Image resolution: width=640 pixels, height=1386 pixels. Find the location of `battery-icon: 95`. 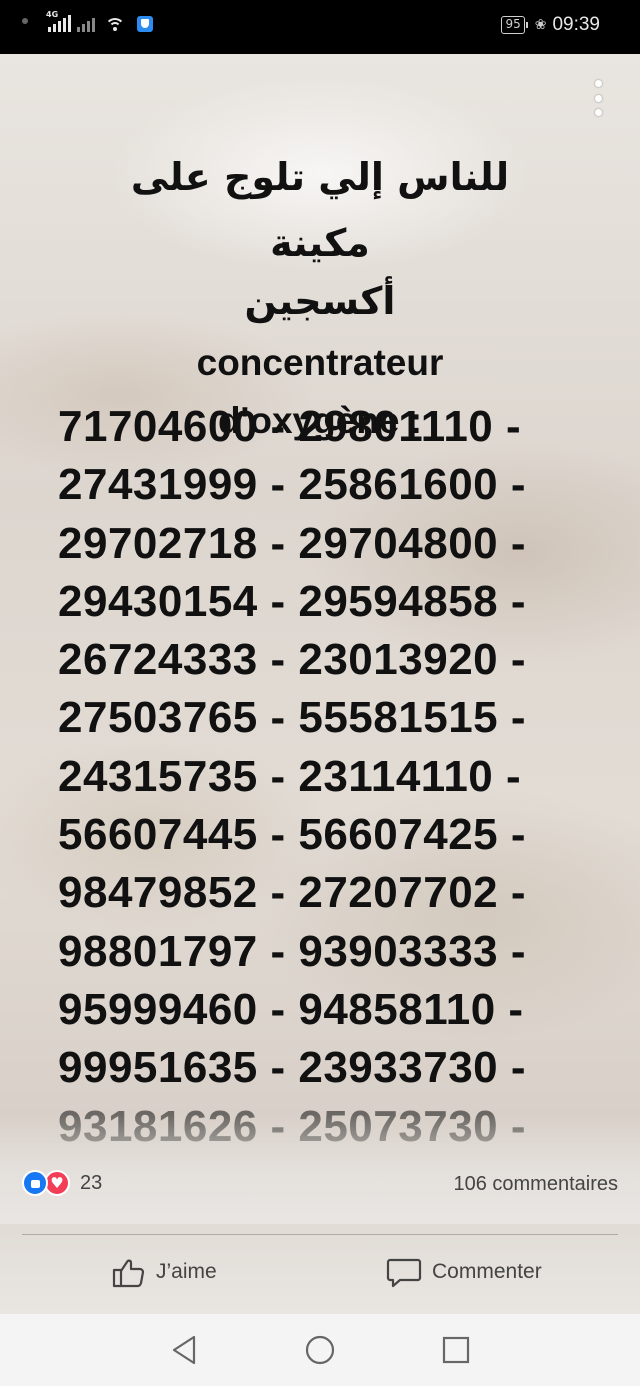

battery-icon: 95 is located at coordinates (515, 25).